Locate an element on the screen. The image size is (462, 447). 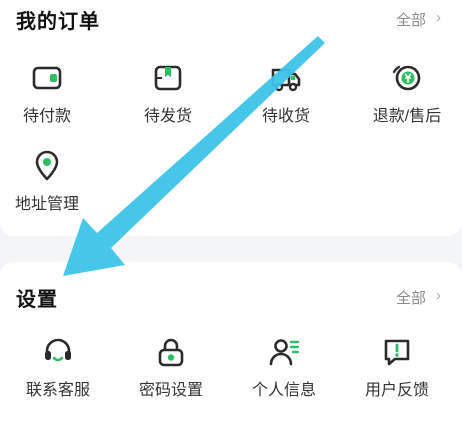
order-item-label: 退款/售后 is located at coordinates (407, 116).